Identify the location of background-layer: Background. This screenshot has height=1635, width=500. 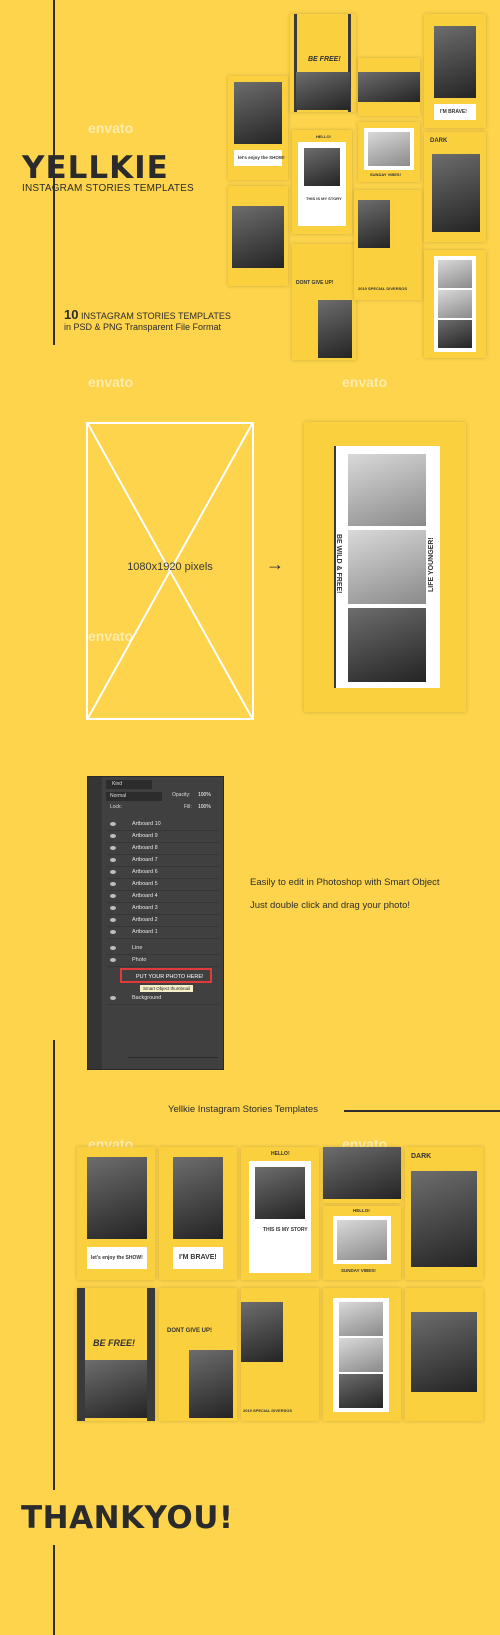
(162, 999).